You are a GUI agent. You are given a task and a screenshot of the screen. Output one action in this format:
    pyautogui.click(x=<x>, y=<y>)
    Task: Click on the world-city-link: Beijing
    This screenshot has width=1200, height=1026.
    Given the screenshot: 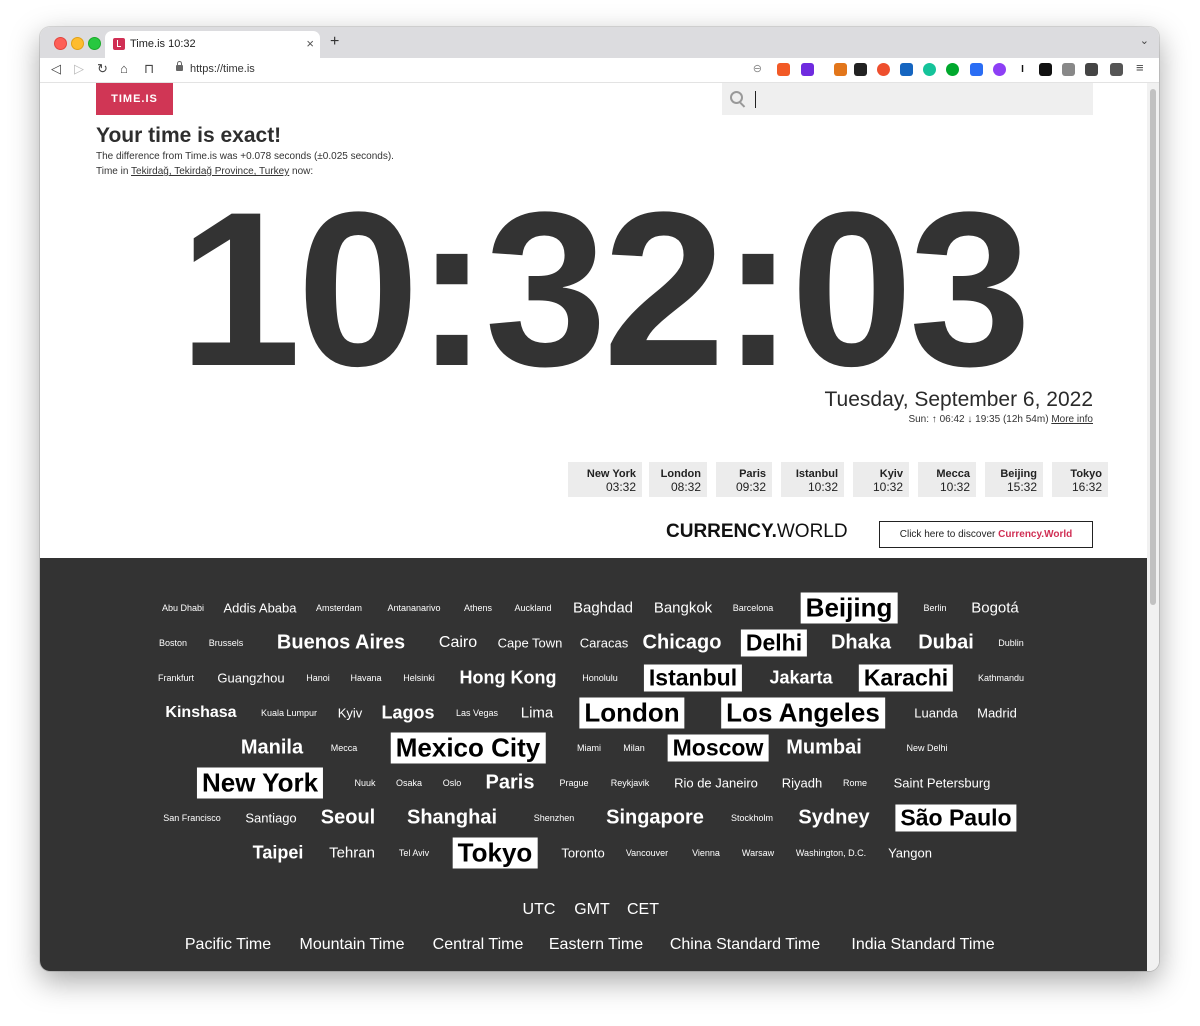 What is the action you would take?
    pyautogui.click(x=849, y=608)
    